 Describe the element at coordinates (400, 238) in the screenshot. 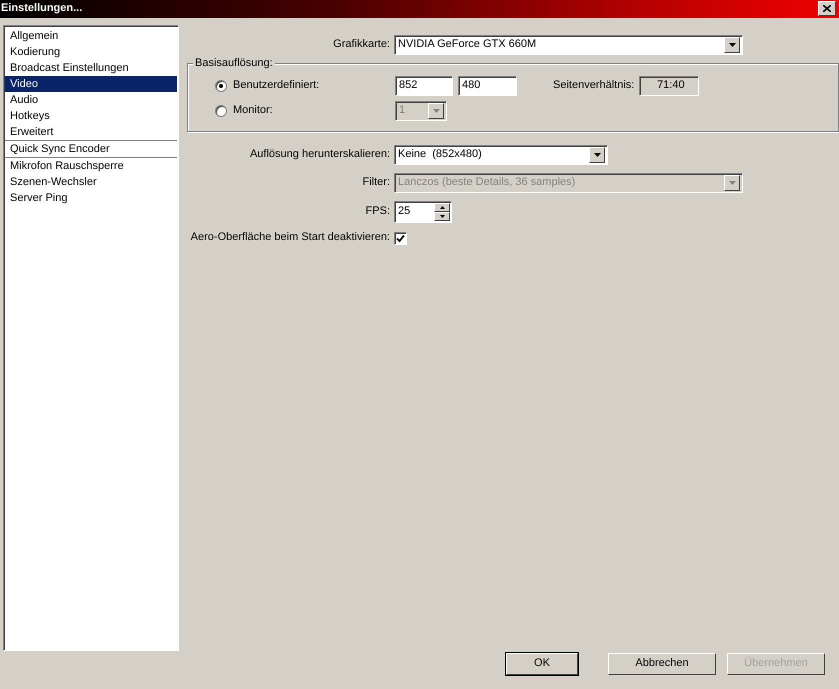

I see `checkbox` at that location.